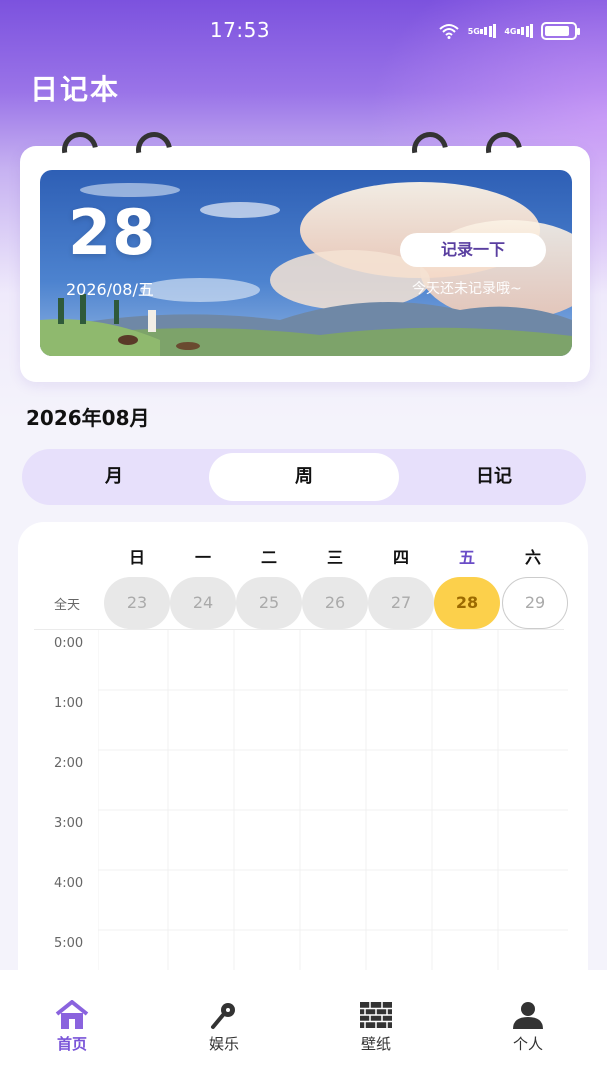 This screenshot has width=607, height=1080. I want to click on tab-profile: 个人, so click(528, 1027).